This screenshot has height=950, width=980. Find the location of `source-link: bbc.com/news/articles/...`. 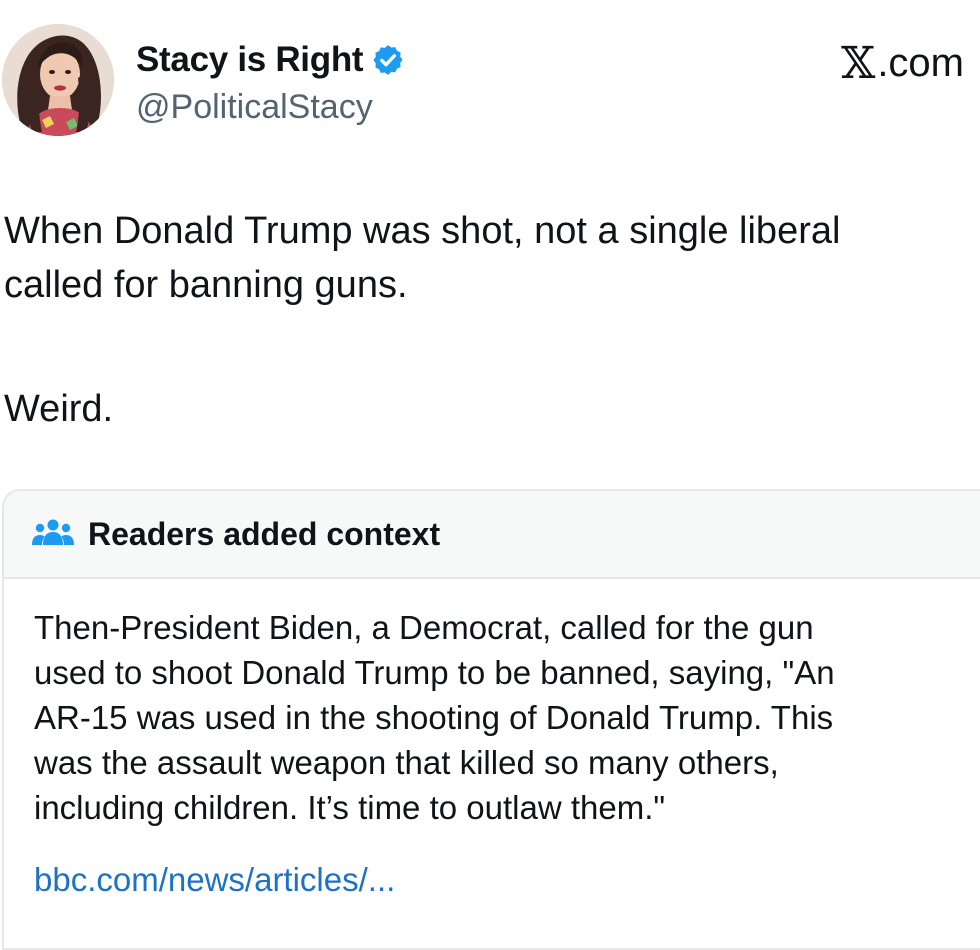

source-link: bbc.com/news/articles/... is located at coordinates (214, 880).